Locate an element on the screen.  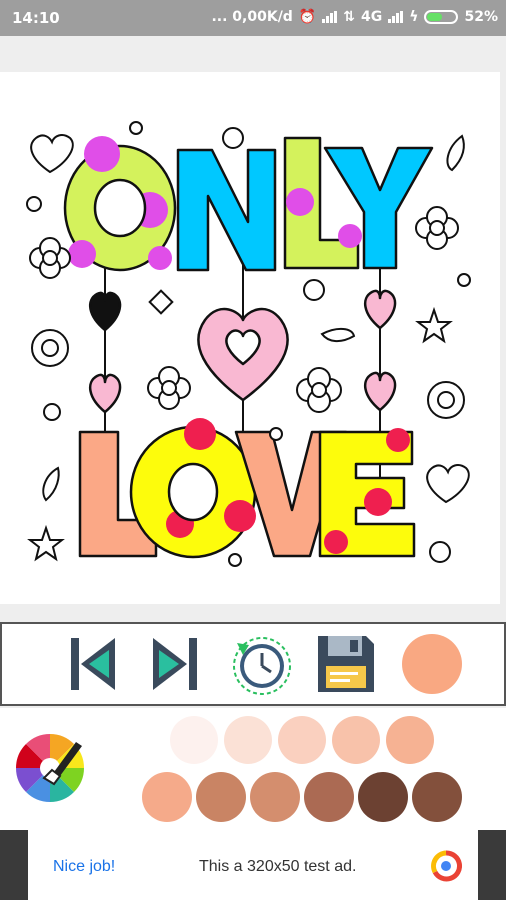
ad-cta: Nice job! is located at coordinates (84, 867).